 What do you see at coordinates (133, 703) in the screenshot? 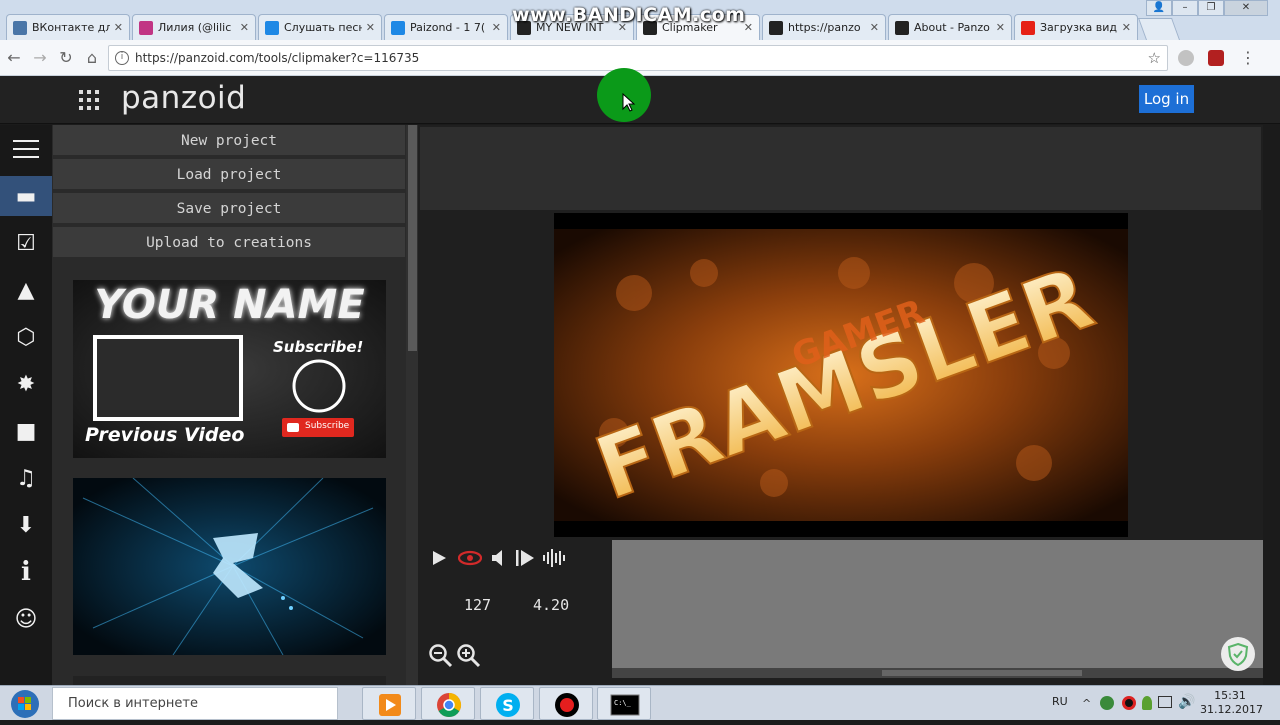
I see `taskbar-search-placeholder: Поиск в интернете` at bounding box center [133, 703].